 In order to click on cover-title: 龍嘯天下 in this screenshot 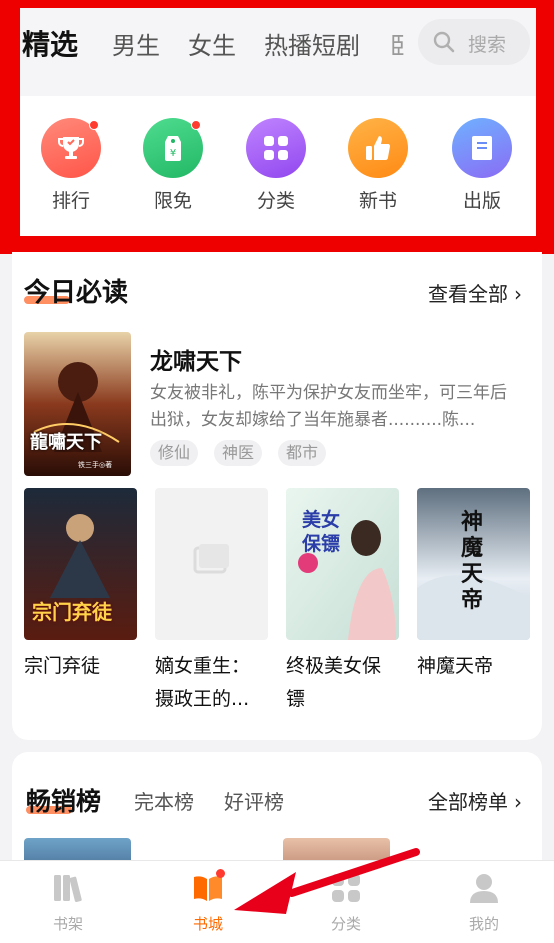, I will do `click(66, 442)`.